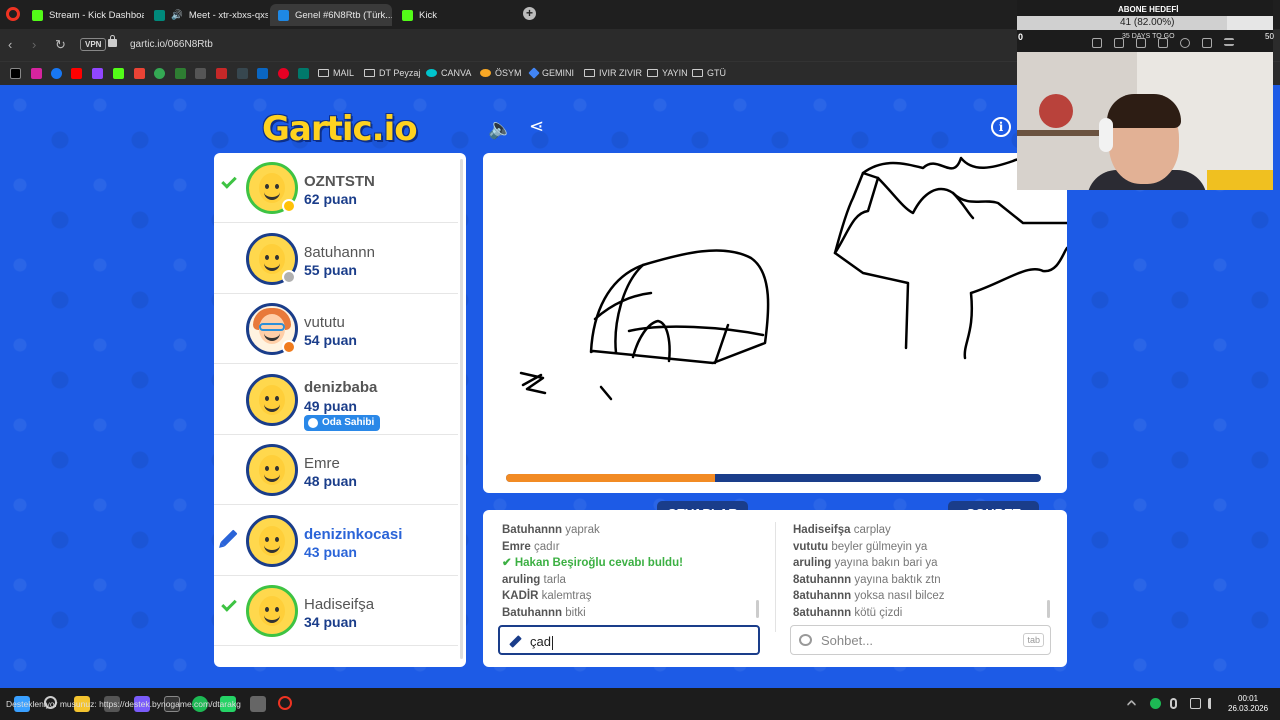  What do you see at coordinates (805, 640) in the screenshot?
I see `chat-bubble-icon` at bounding box center [805, 640].